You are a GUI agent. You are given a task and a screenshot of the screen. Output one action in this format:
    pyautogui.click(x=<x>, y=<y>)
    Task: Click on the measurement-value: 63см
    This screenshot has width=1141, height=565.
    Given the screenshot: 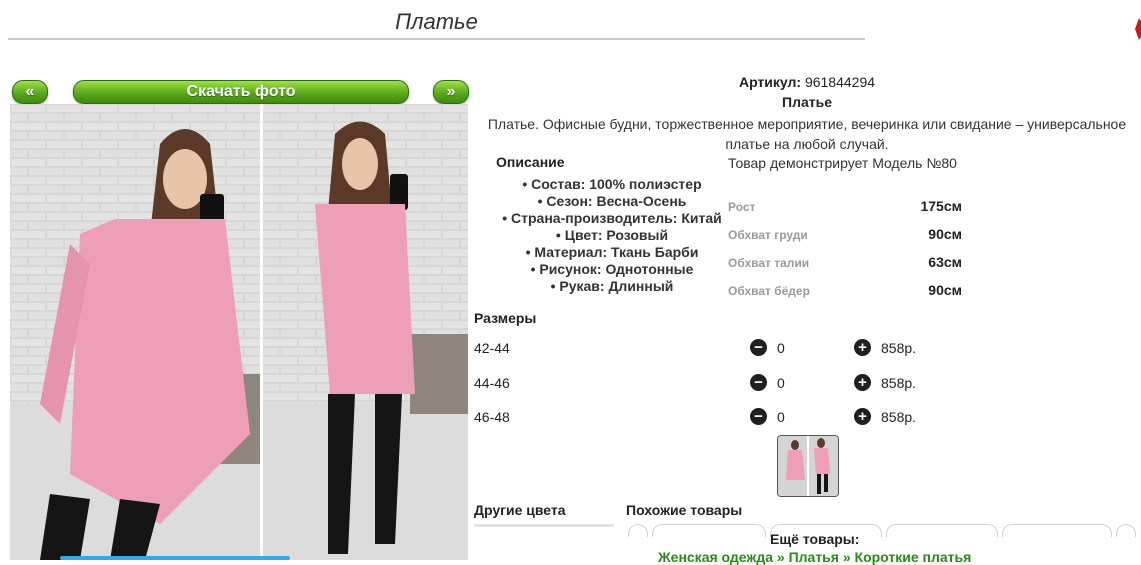 What is the action you would take?
    pyautogui.click(x=945, y=262)
    